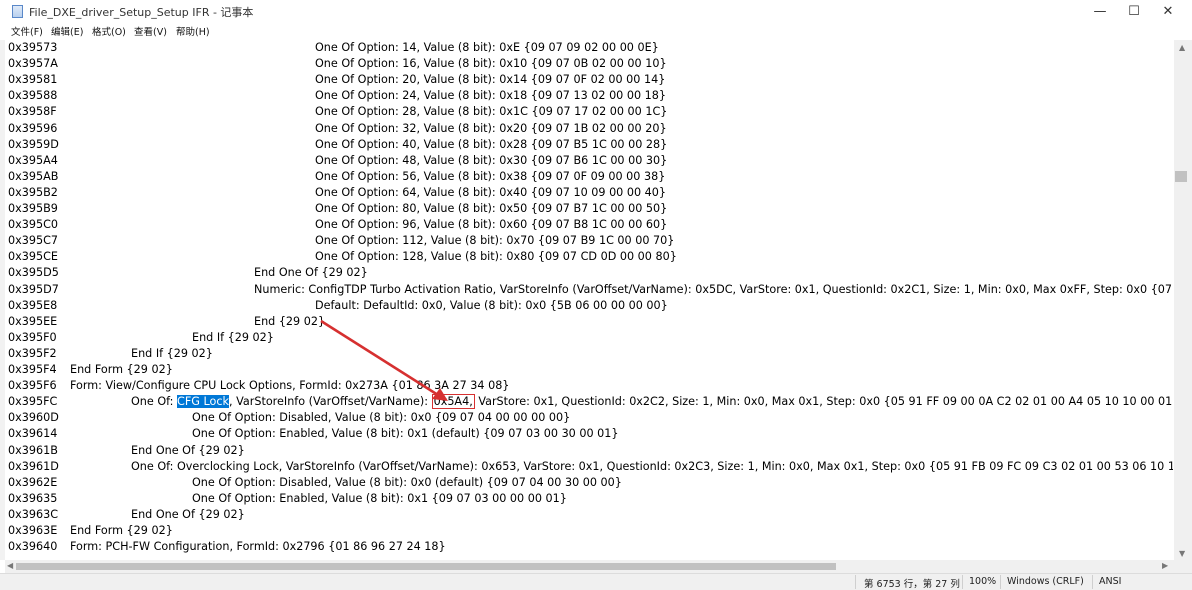  Describe the element at coordinates (440, 394) in the screenshot. I see `annotation-arrow-head-icon` at that location.